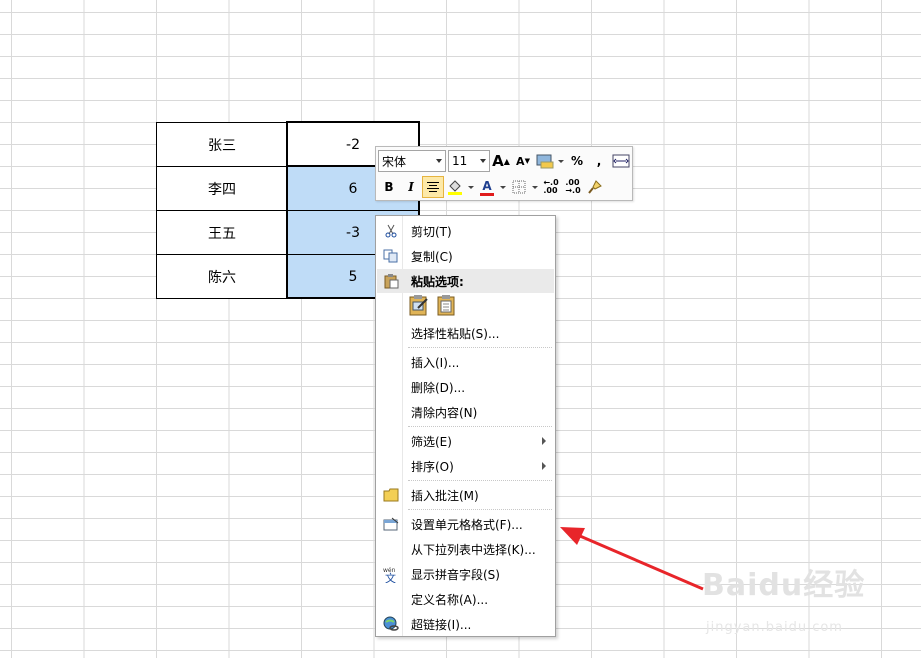 This screenshot has height=658, width=921. What do you see at coordinates (431, 441) in the screenshot?
I see `menu-label: 筛选(E)` at bounding box center [431, 441].